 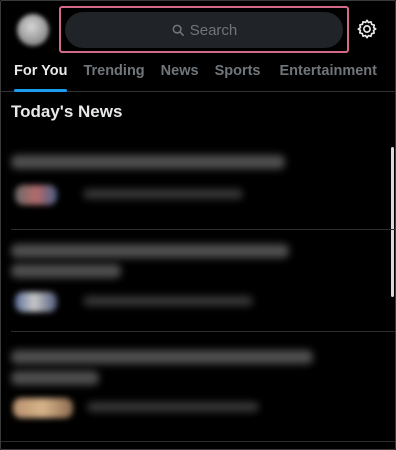 What do you see at coordinates (238, 75) in the screenshot?
I see `tab-sports: Sports` at bounding box center [238, 75].